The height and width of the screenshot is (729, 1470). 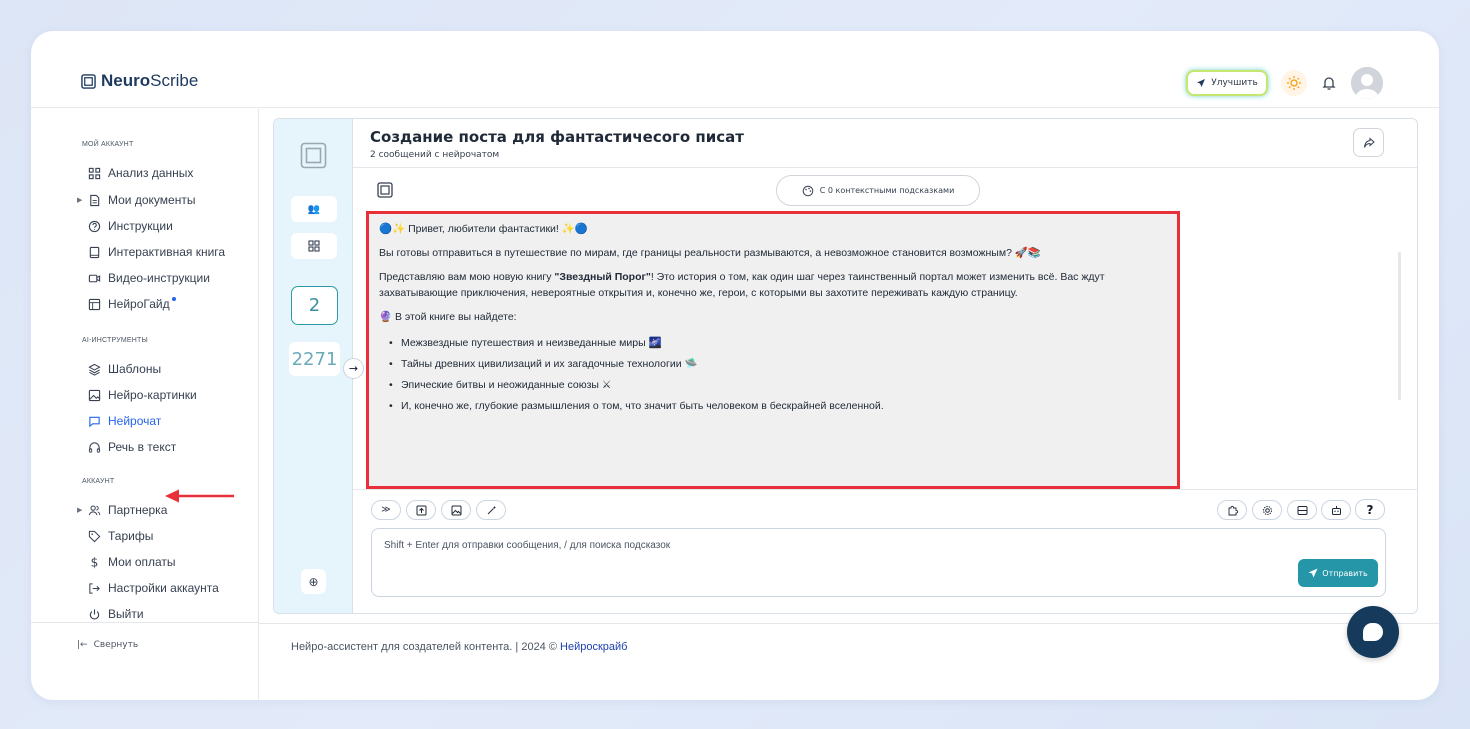 What do you see at coordinates (122, 510) in the screenshot?
I see `sidebar-item-partners: ▶ Партнерка` at bounding box center [122, 510].